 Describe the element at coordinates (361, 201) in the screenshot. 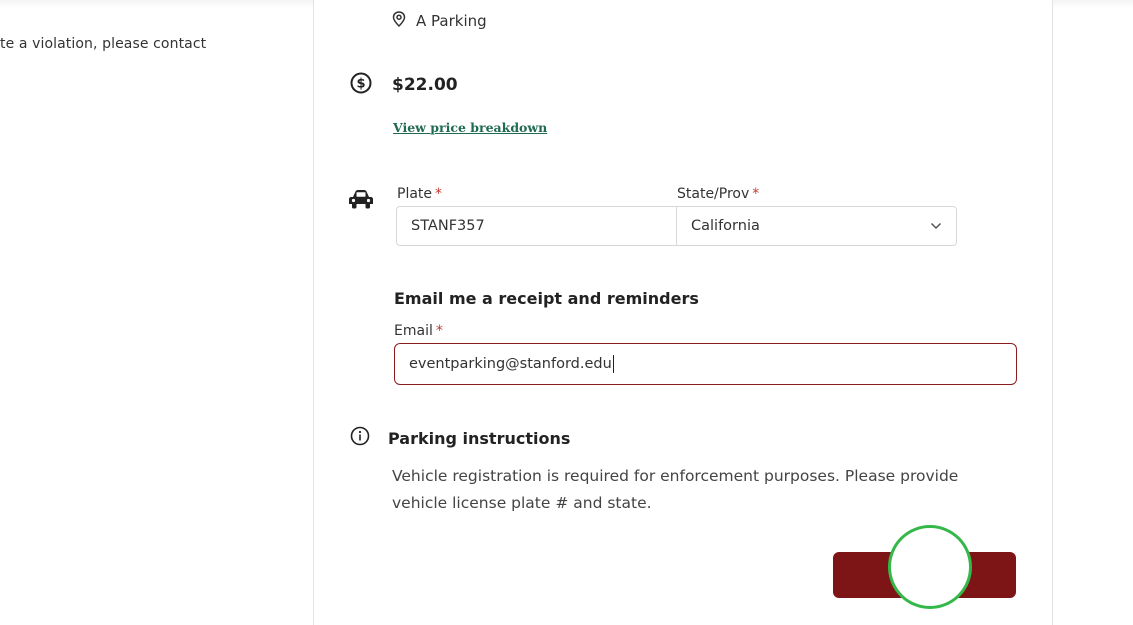

I see `car-icon` at that location.